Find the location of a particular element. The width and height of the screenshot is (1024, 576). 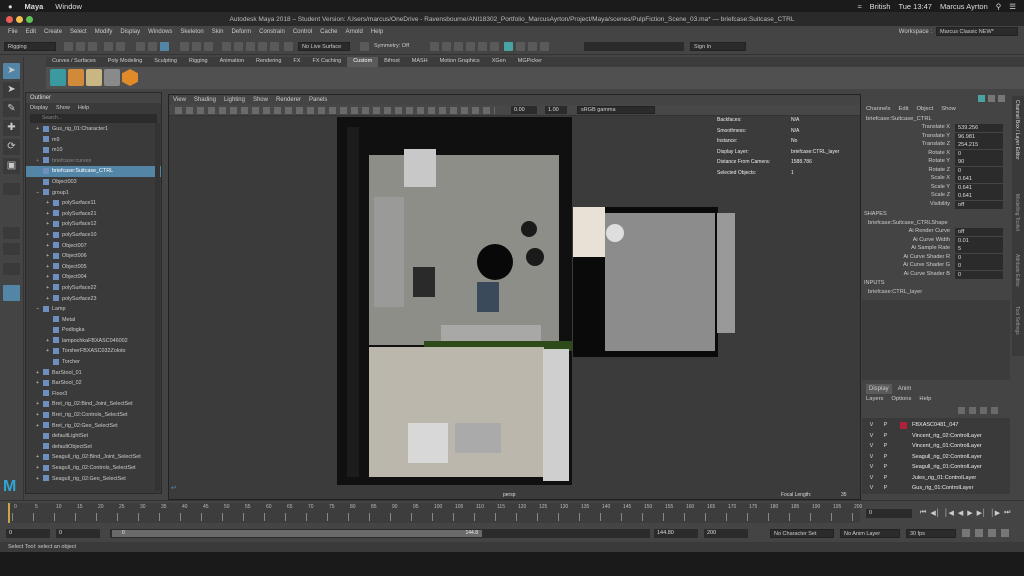

single-view-icon is located at coordinates (11, 233).